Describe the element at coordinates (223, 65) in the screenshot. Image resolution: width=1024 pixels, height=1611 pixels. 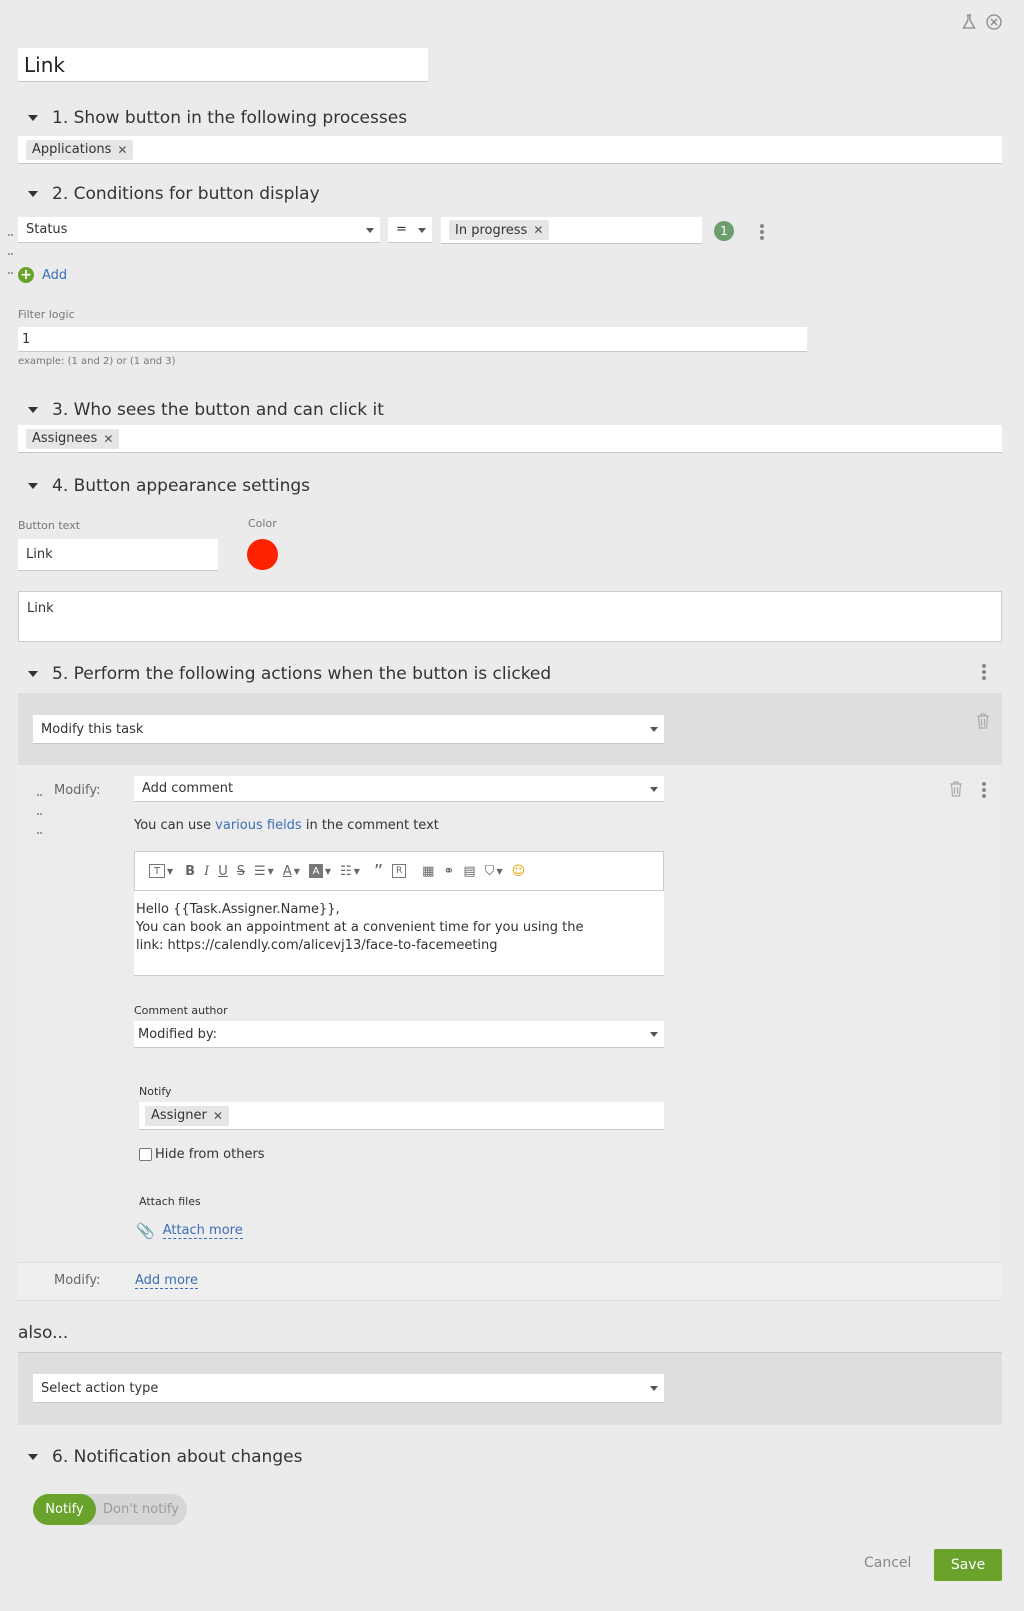
I see `button-name-input: Link` at that location.